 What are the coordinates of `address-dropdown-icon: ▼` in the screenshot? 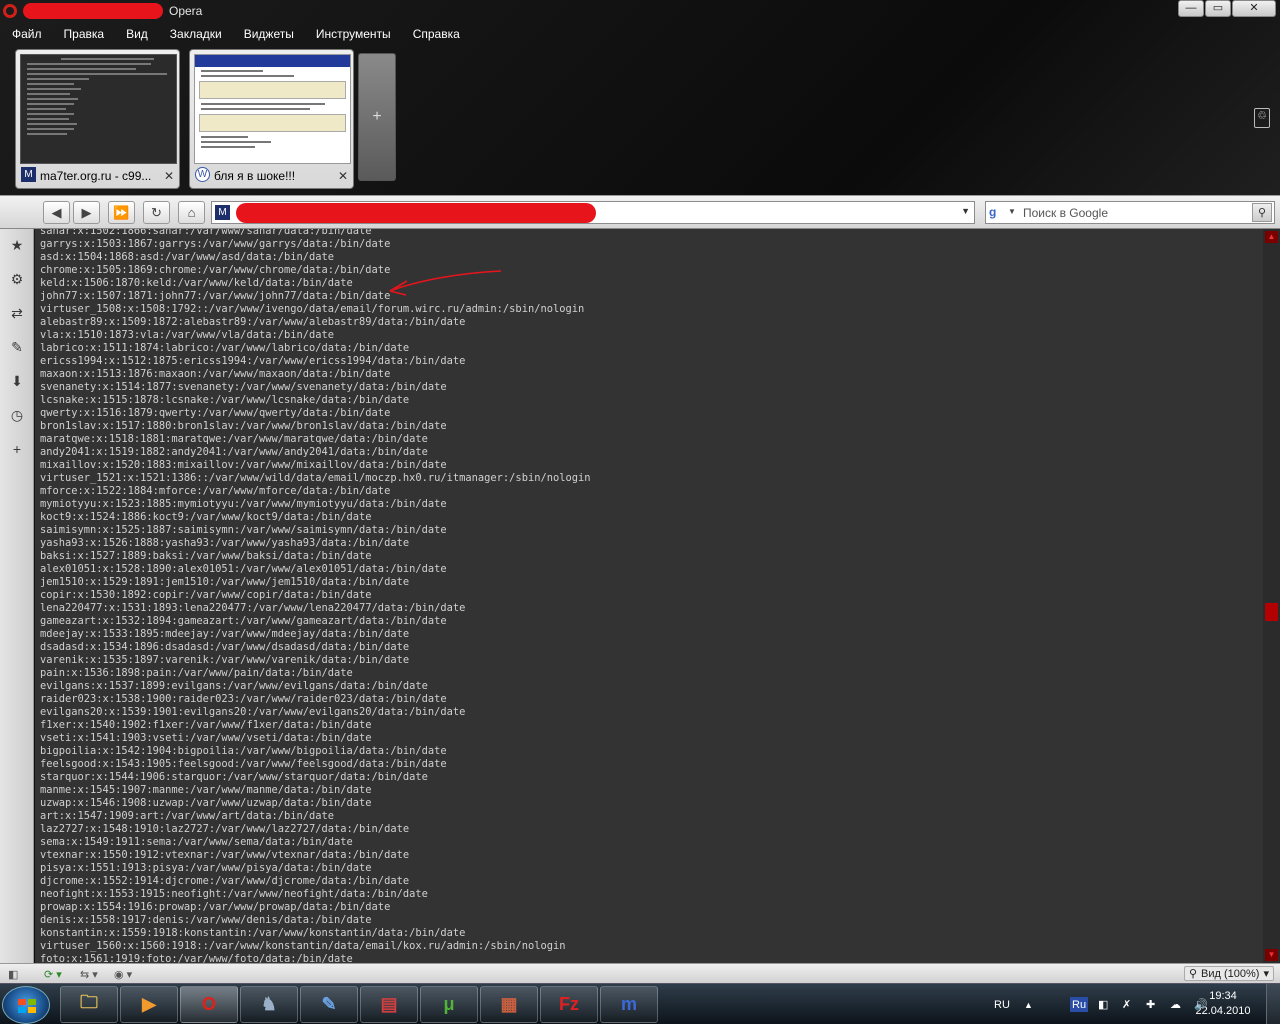 It's located at (965, 211).